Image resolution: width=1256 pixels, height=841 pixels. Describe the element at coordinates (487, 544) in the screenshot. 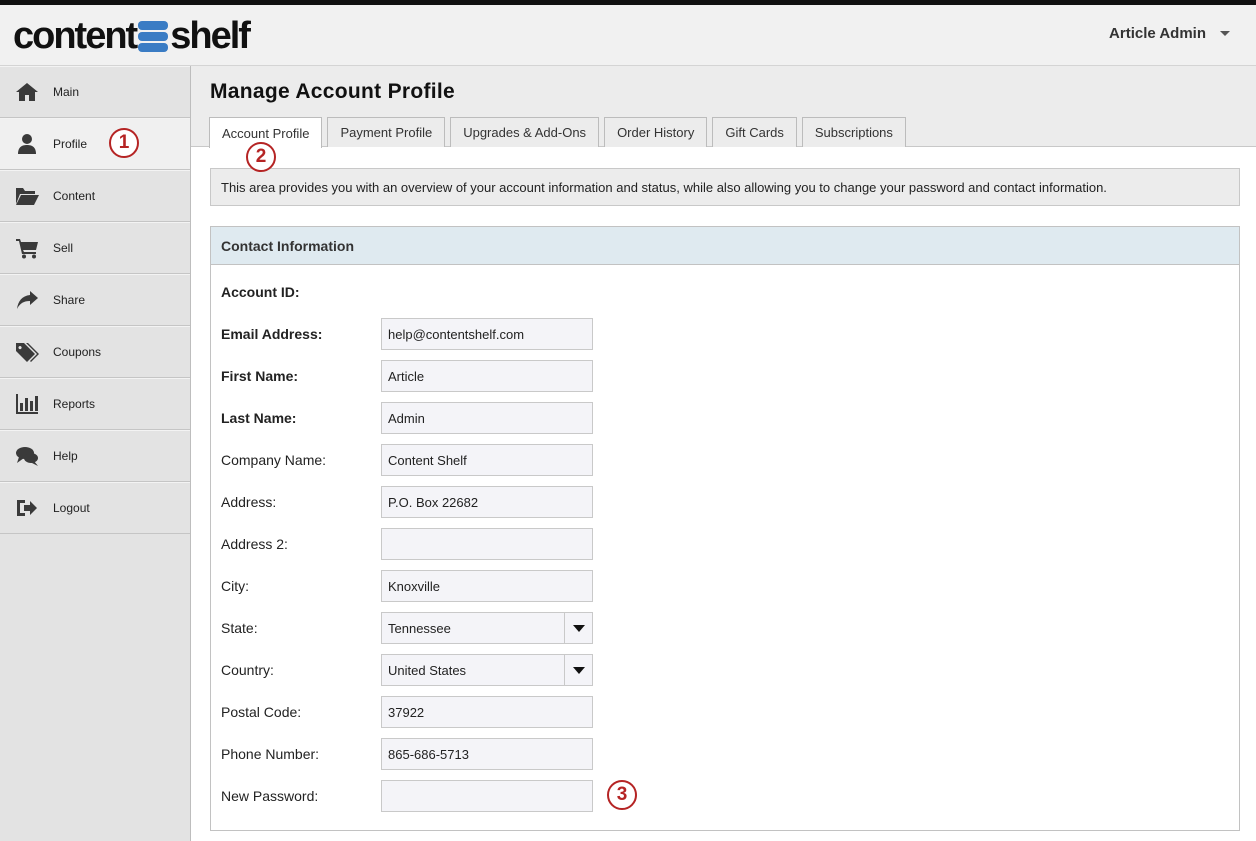

I see `address2-field` at that location.